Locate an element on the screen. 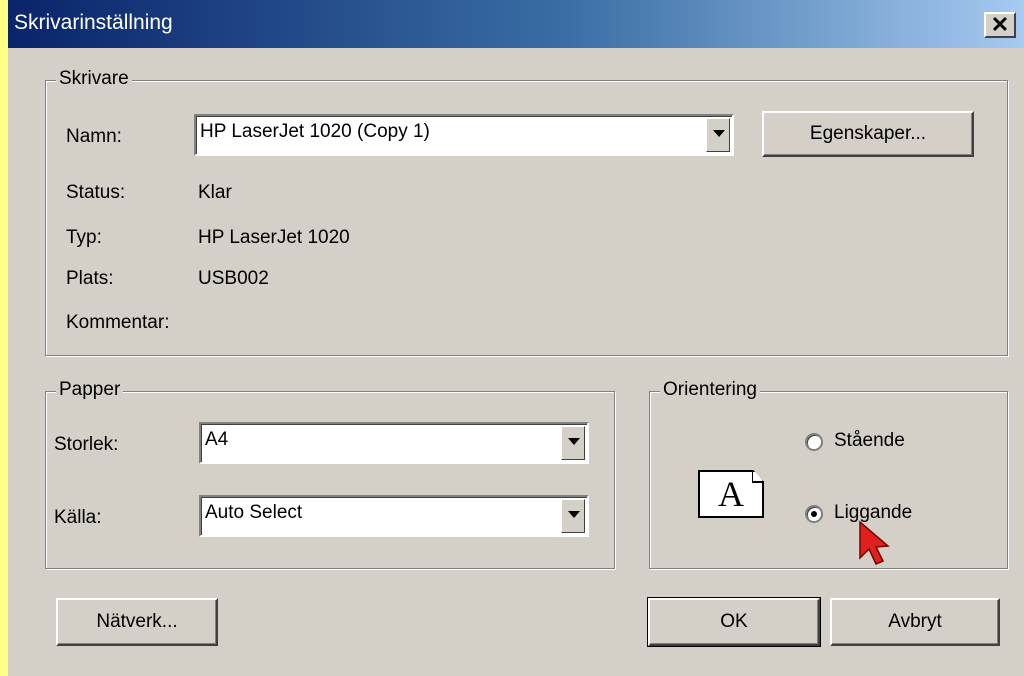 The height and width of the screenshot is (676, 1024). paper-source-value: Auto Select is located at coordinates (254, 512).